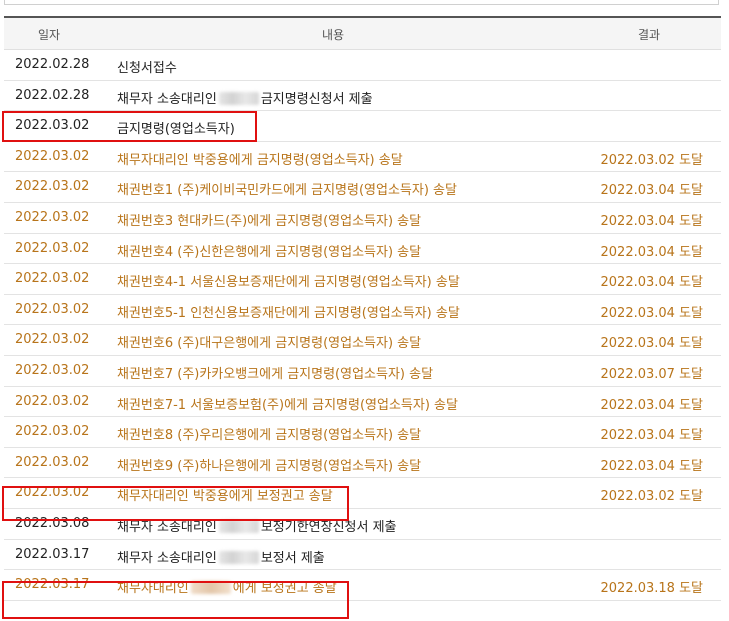  I want to click on row-content: 채권번호9 (주)하나은행에게 금지명령(영업소득자) 송달, so click(269, 466).